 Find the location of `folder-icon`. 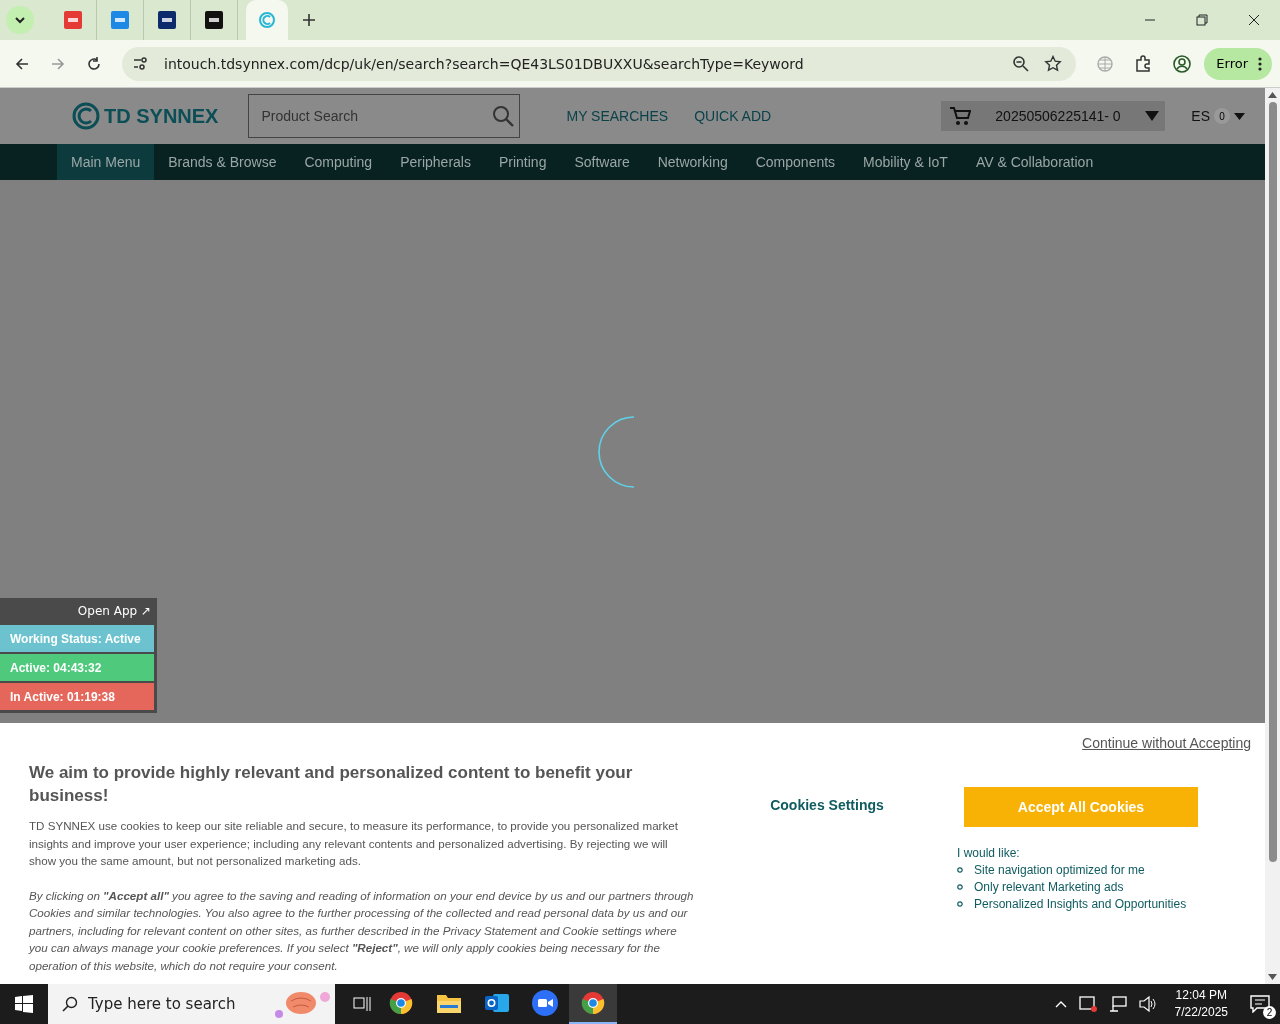

folder-icon is located at coordinates (449, 1003).